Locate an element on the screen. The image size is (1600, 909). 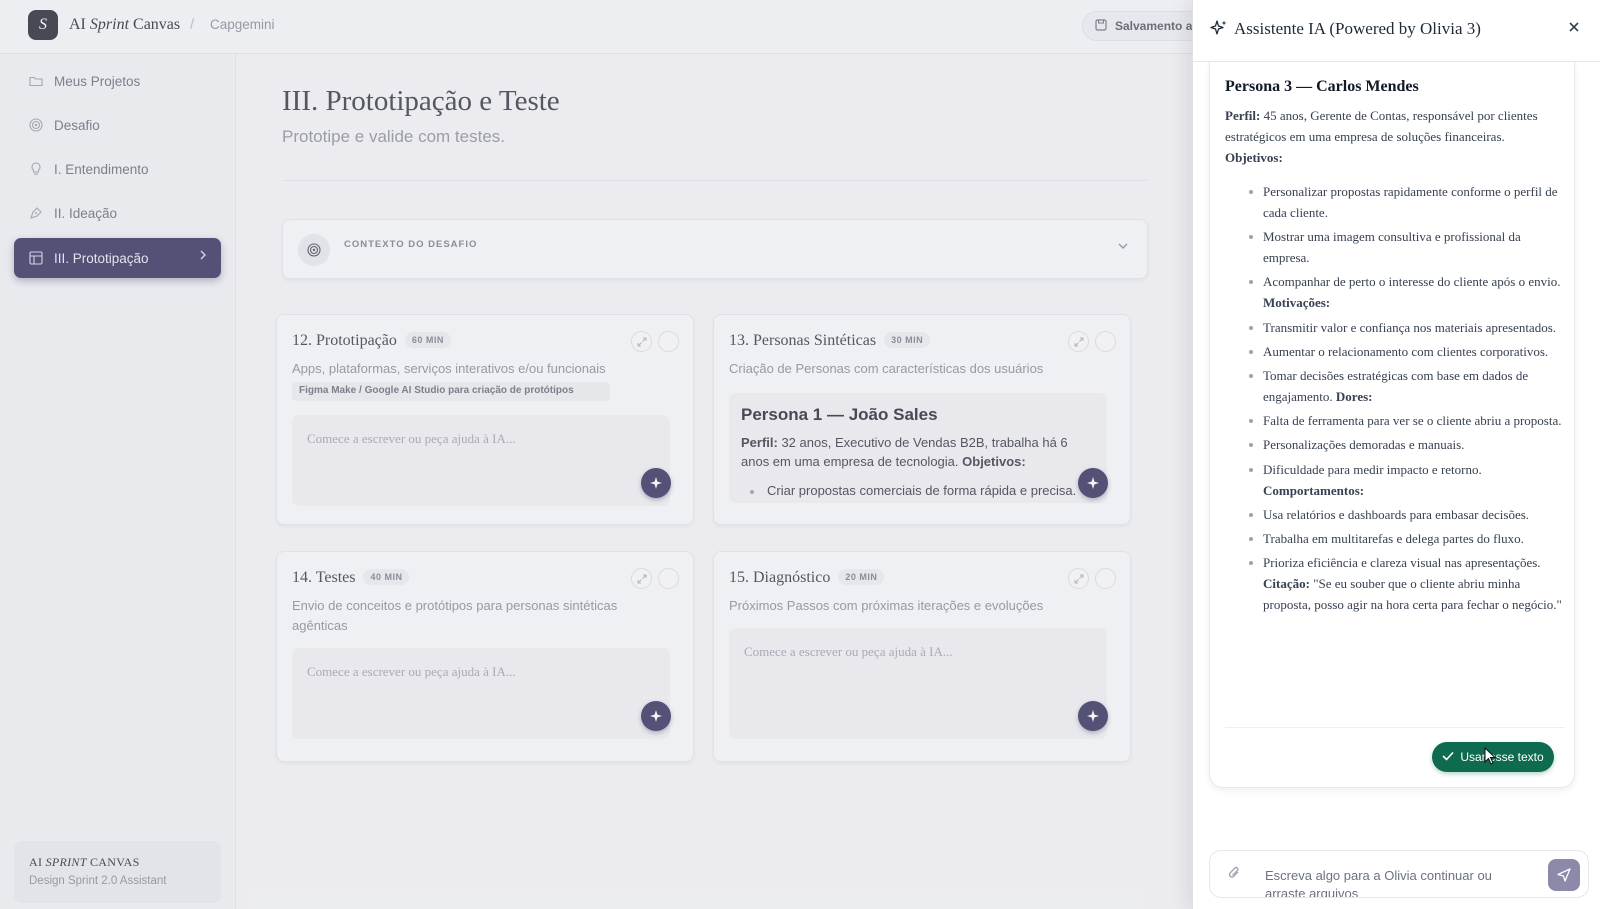
divider is located at coordinates (1395, 727).